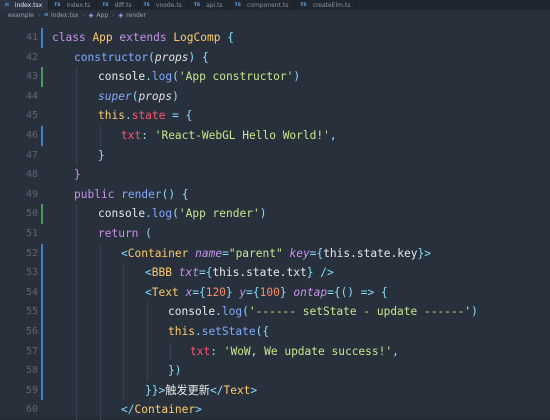 This screenshot has height=420, width=550. What do you see at coordinates (267, 5) in the screenshot?
I see `tab-label: component.ts` at bounding box center [267, 5].